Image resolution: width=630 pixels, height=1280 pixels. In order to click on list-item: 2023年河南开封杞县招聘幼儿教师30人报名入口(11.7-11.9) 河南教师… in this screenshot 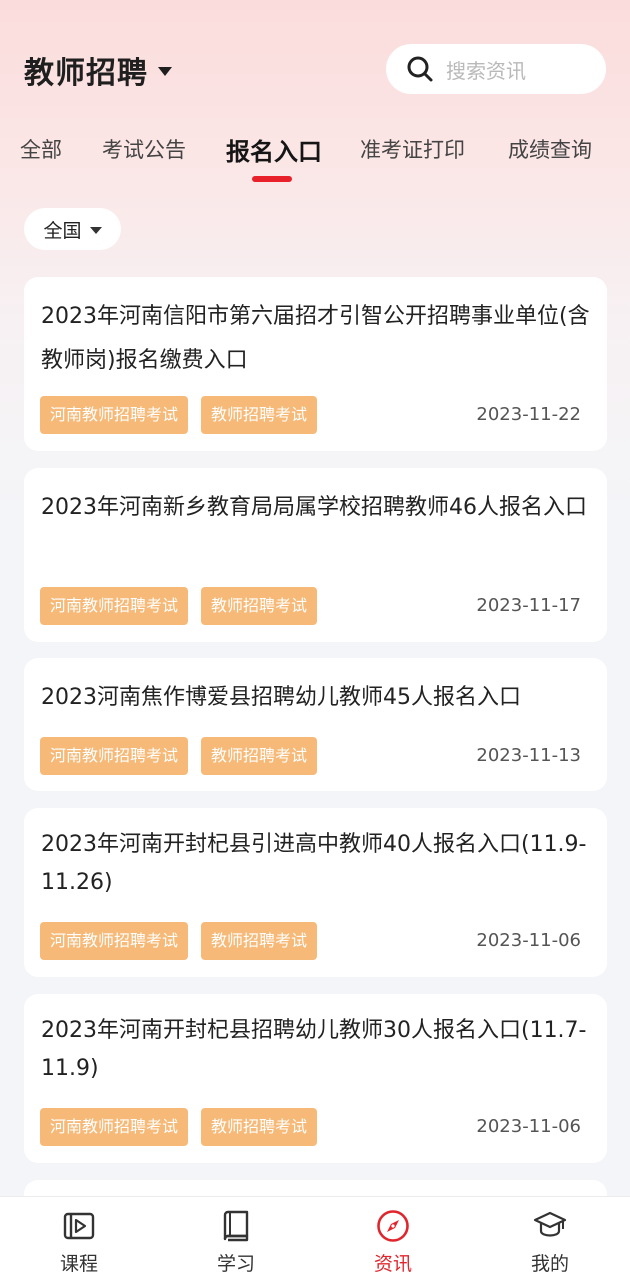, I will do `click(315, 1078)`.